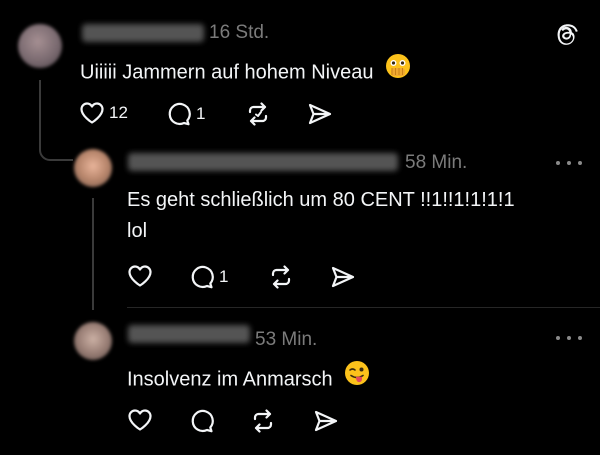  What do you see at coordinates (286, 339) in the screenshot?
I see `post-time: 53 Min.` at bounding box center [286, 339].